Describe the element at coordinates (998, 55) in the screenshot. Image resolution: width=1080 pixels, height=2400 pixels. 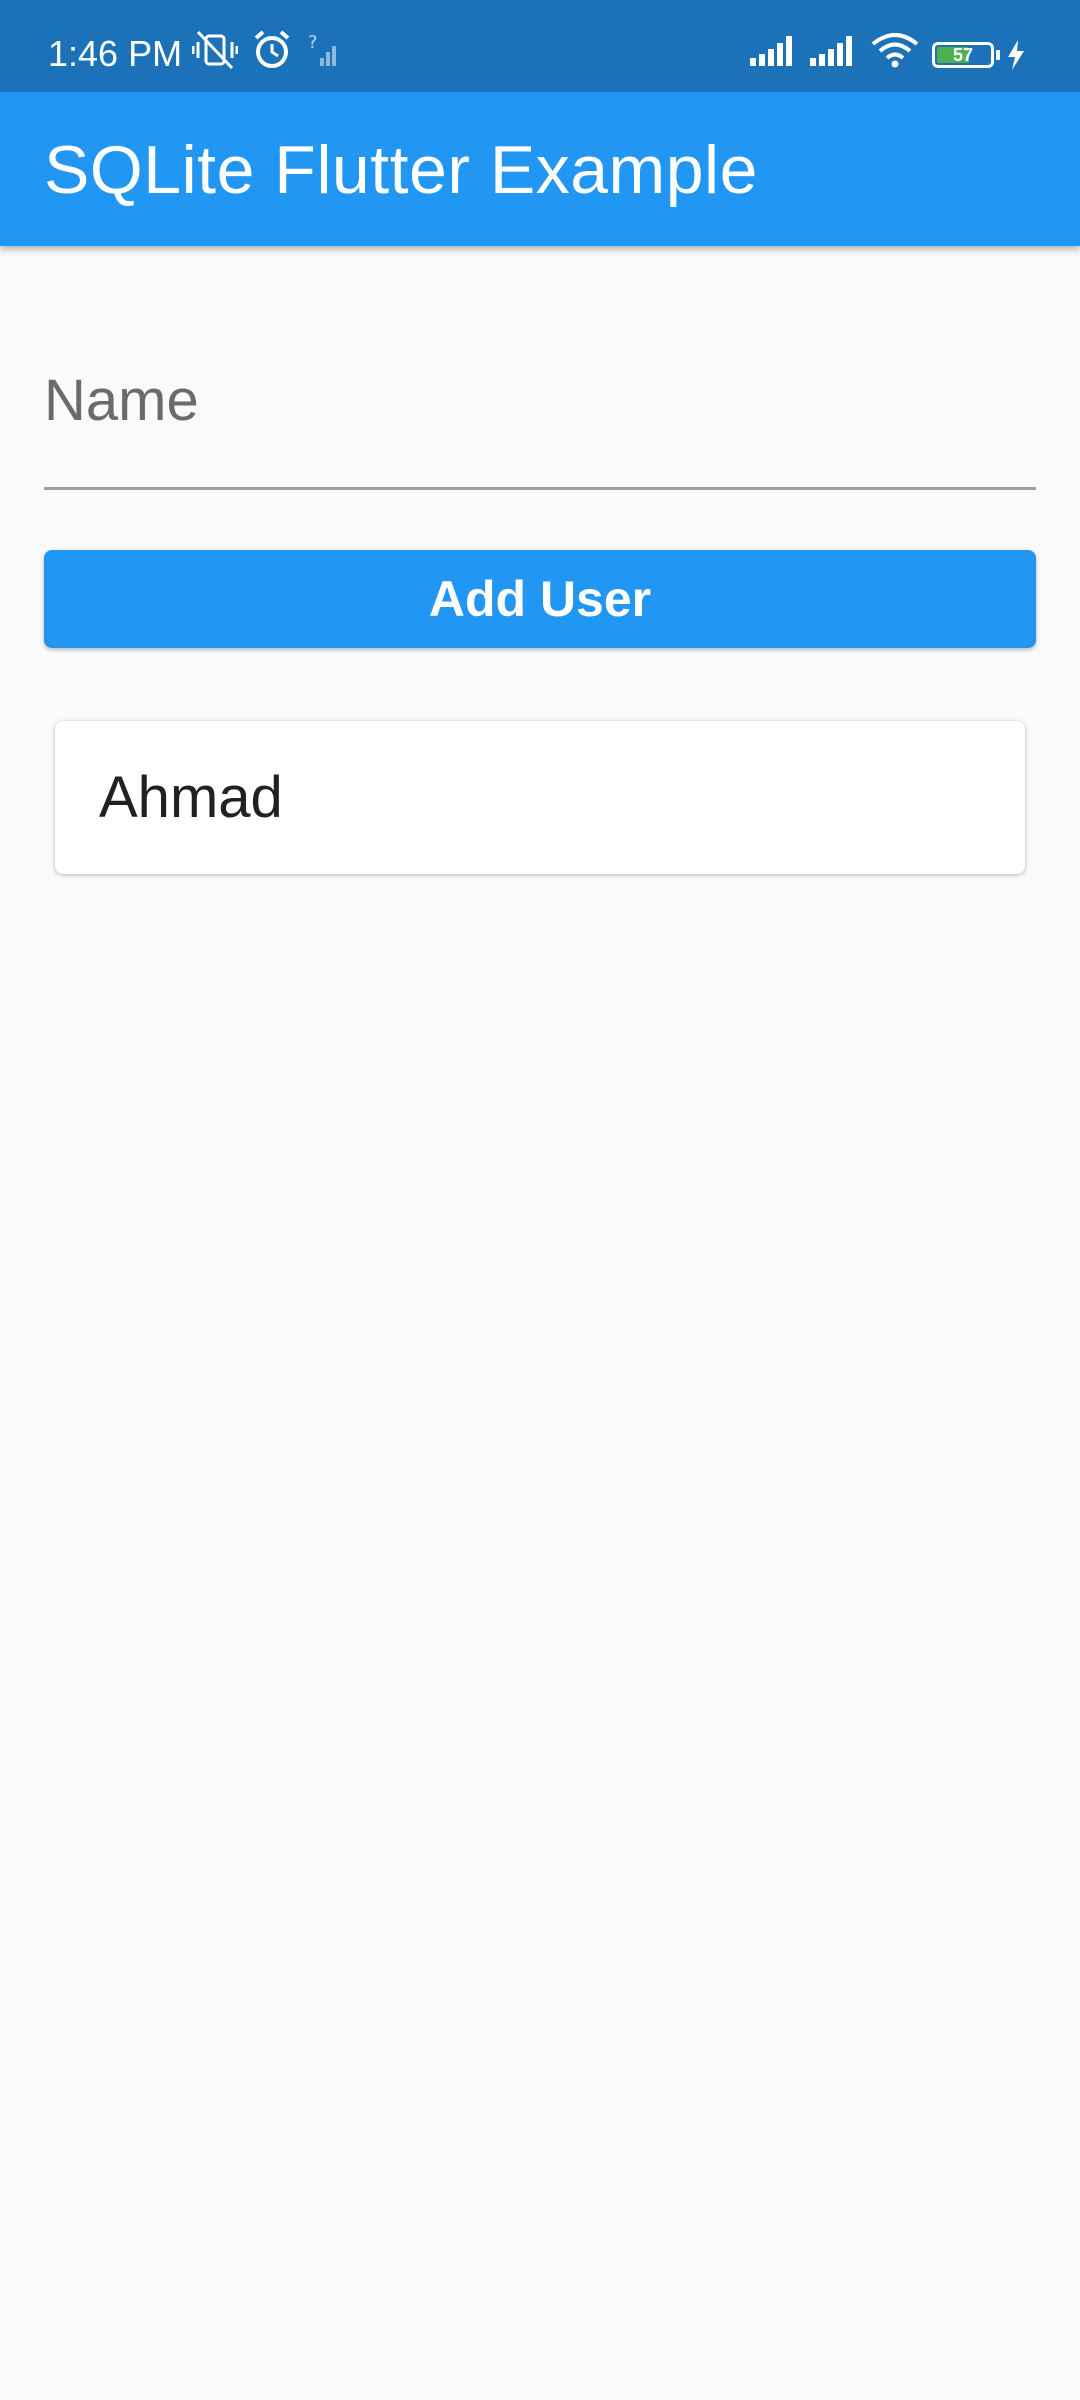
I see `battery-tip` at that location.